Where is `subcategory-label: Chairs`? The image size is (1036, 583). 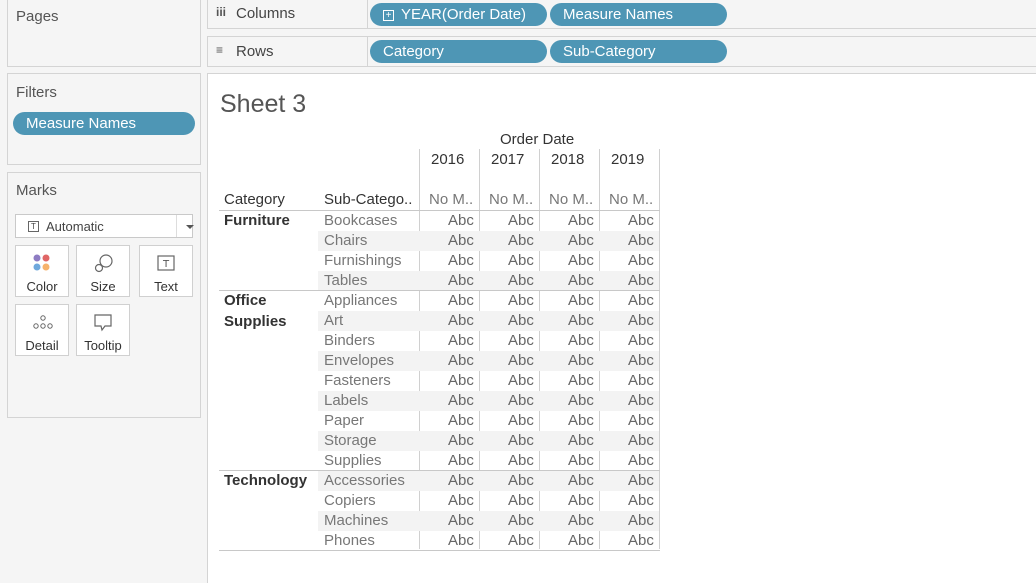 subcategory-label: Chairs is located at coordinates (345, 240).